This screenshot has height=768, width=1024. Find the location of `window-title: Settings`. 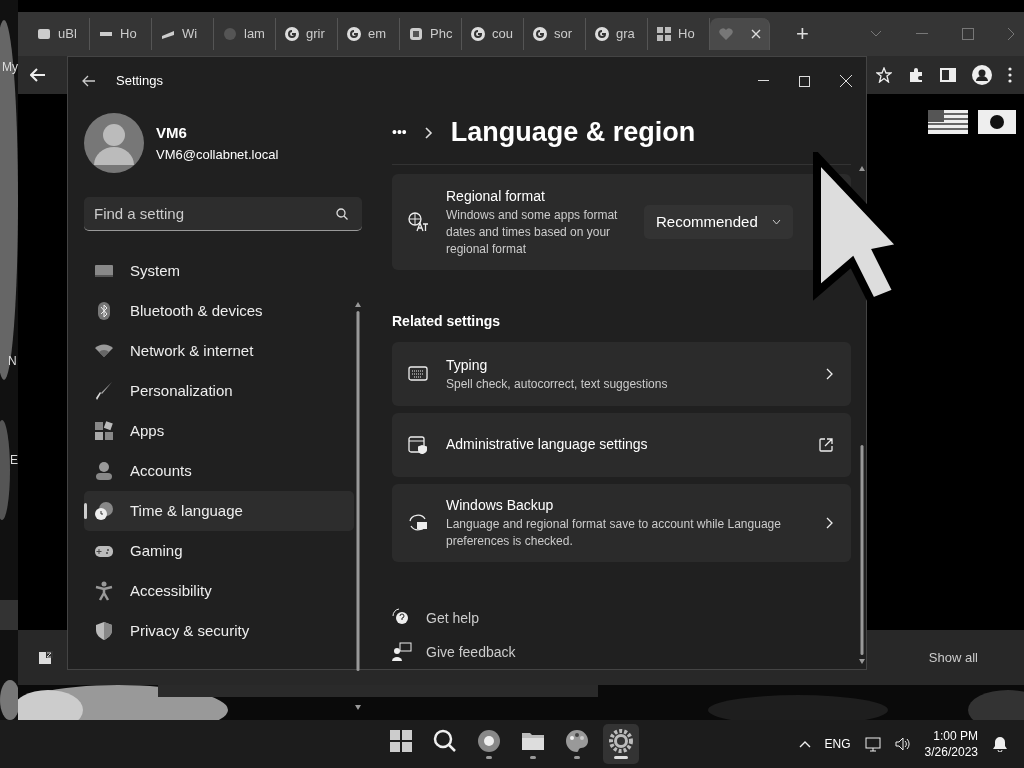

window-title: Settings is located at coordinates (139, 81).